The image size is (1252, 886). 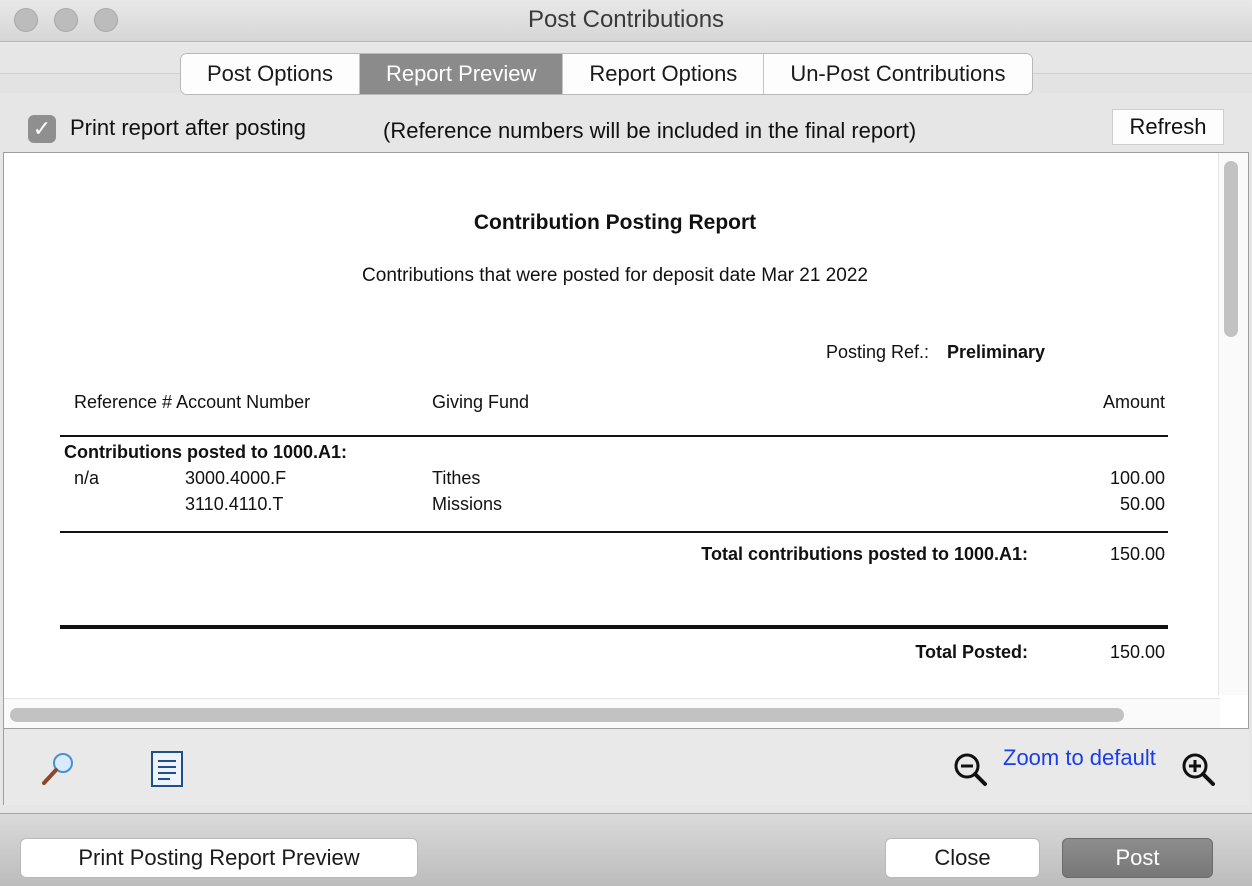 I want to click on post-button: Post, so click(x=1137, y=858).